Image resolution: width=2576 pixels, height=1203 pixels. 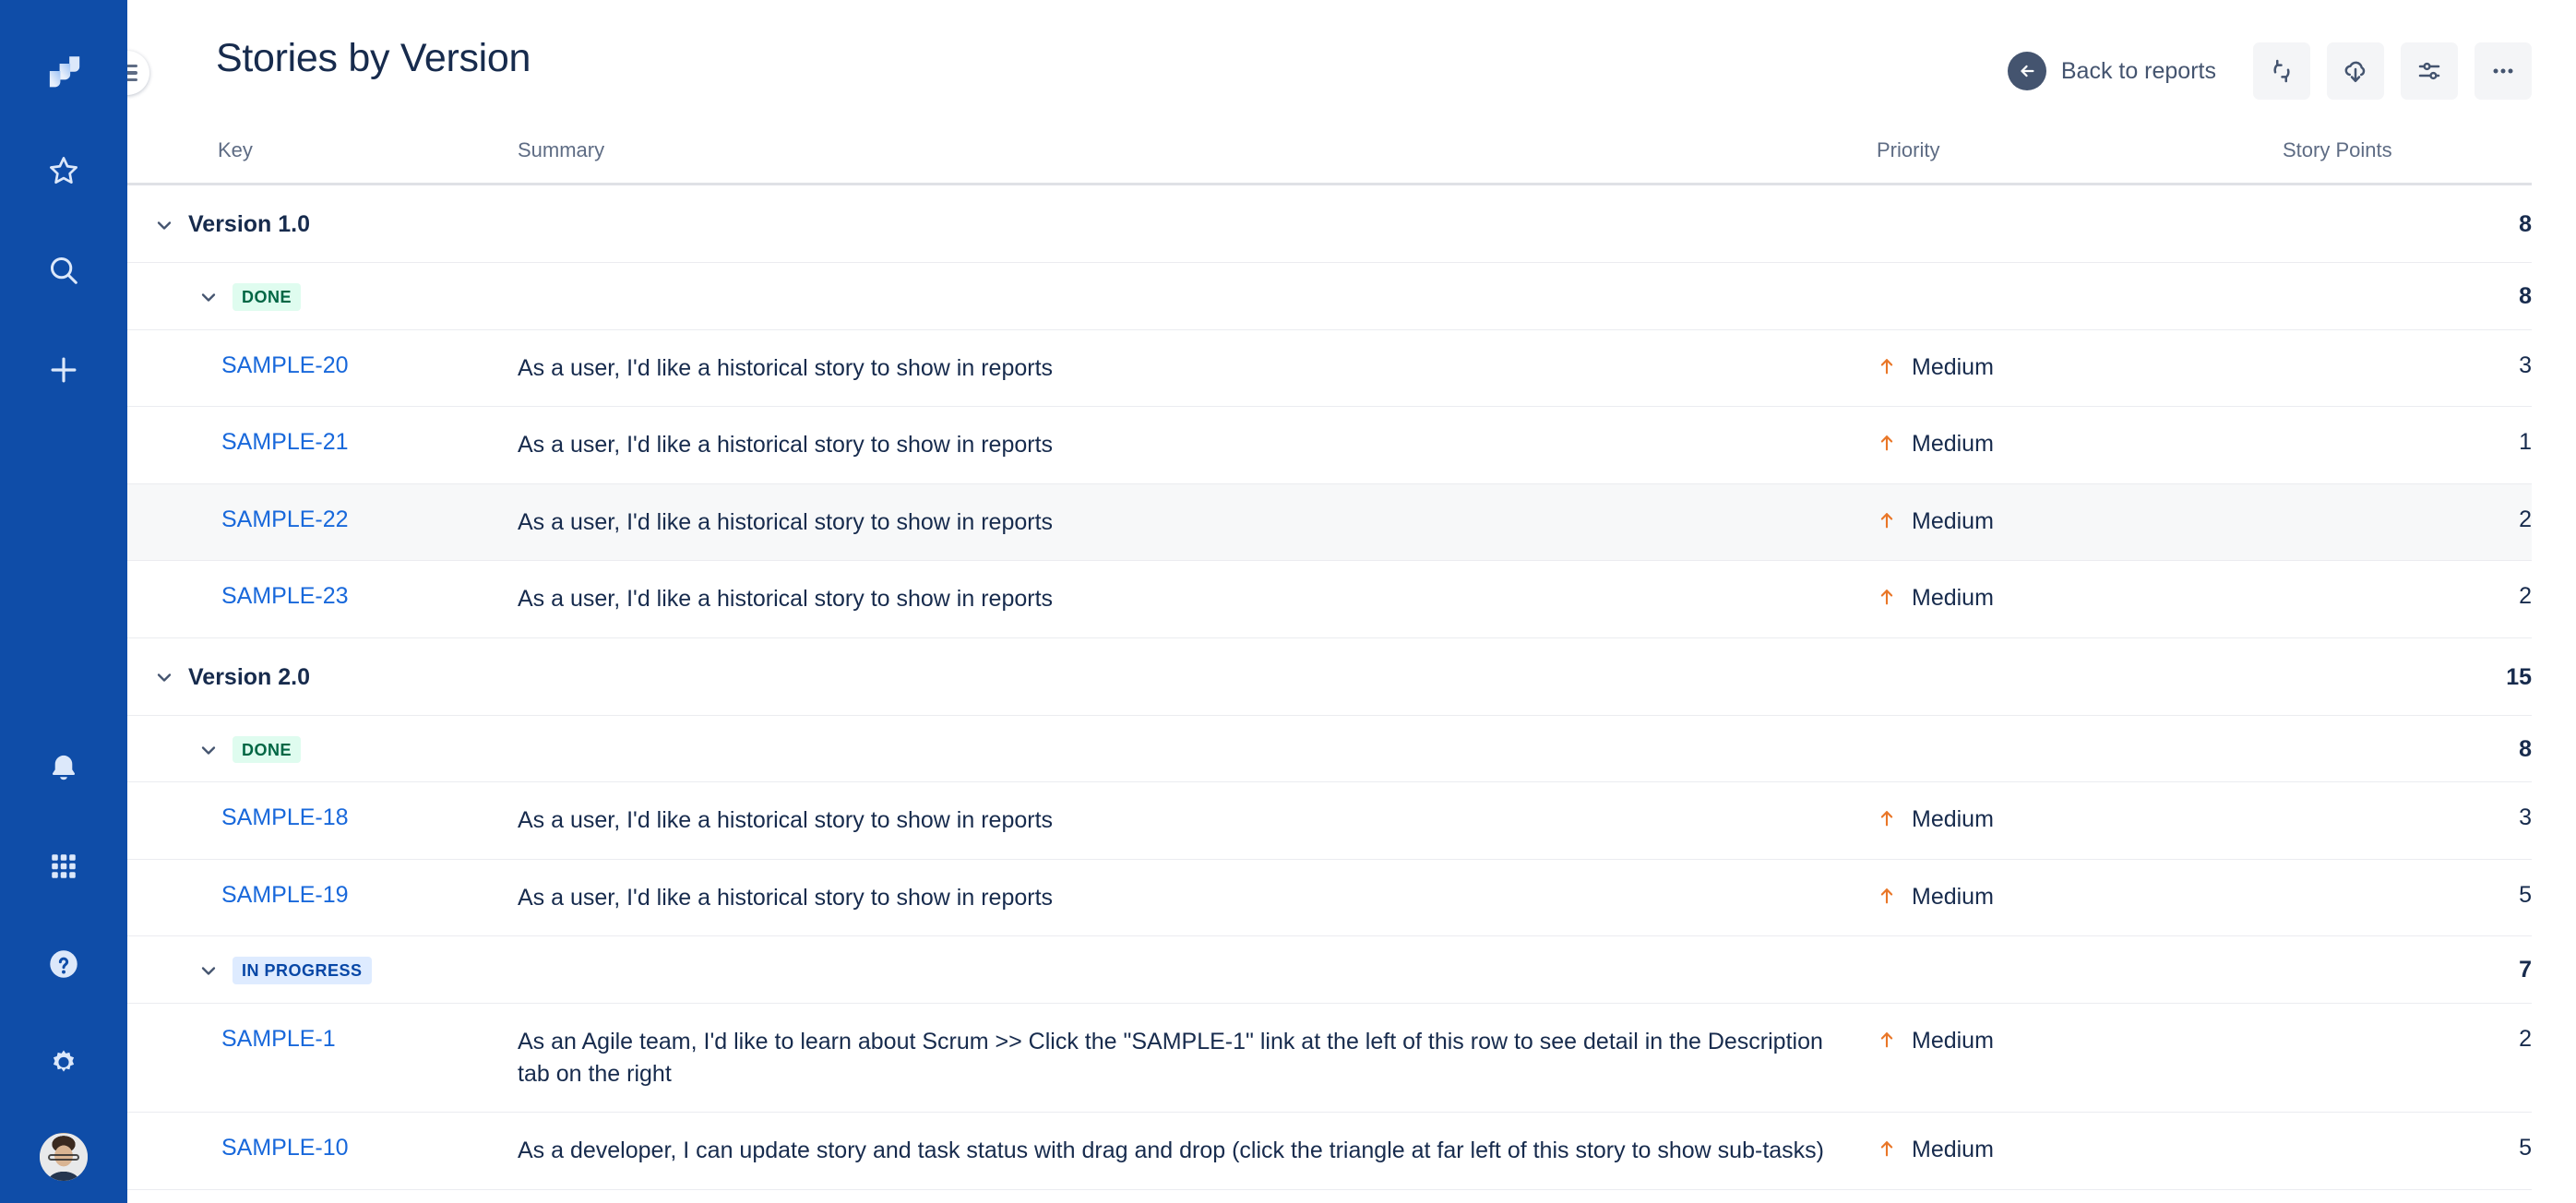 What do you see at coordinates (64, 768) in the screenshot?
I see `notification-bell-icon` at bounding box center [64, 768].